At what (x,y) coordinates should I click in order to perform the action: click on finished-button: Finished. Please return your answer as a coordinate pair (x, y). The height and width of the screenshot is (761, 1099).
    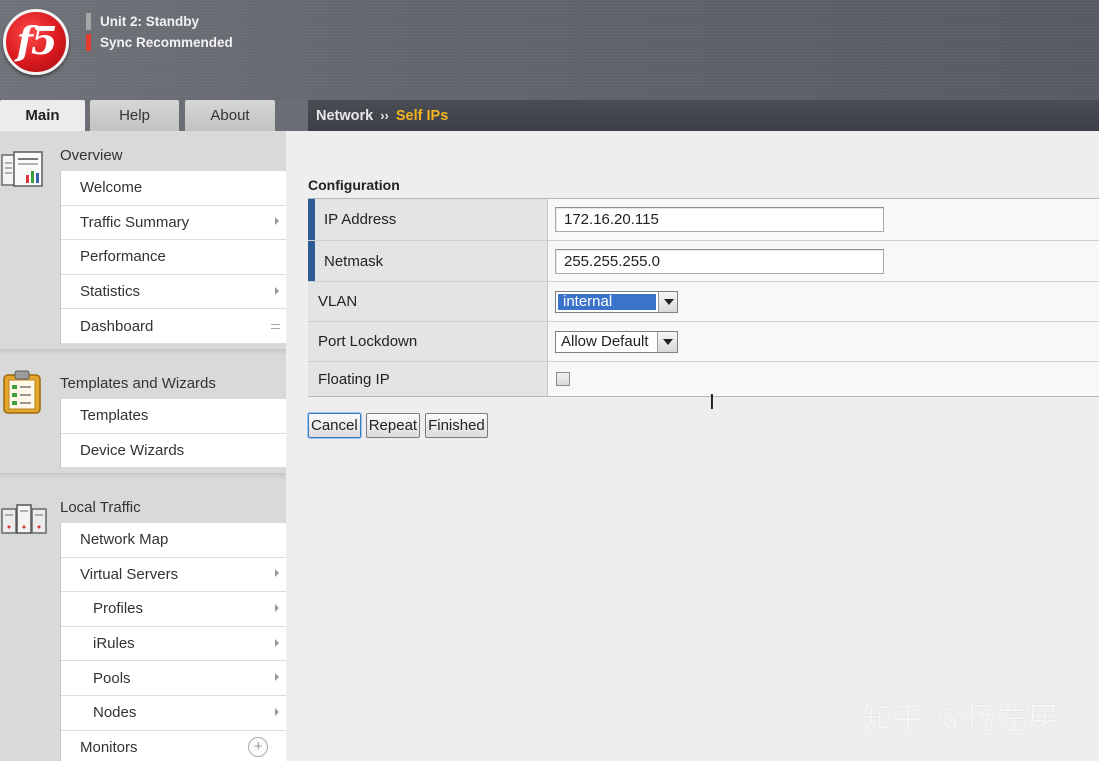
    Looking at the image, I should click on (456, 425).